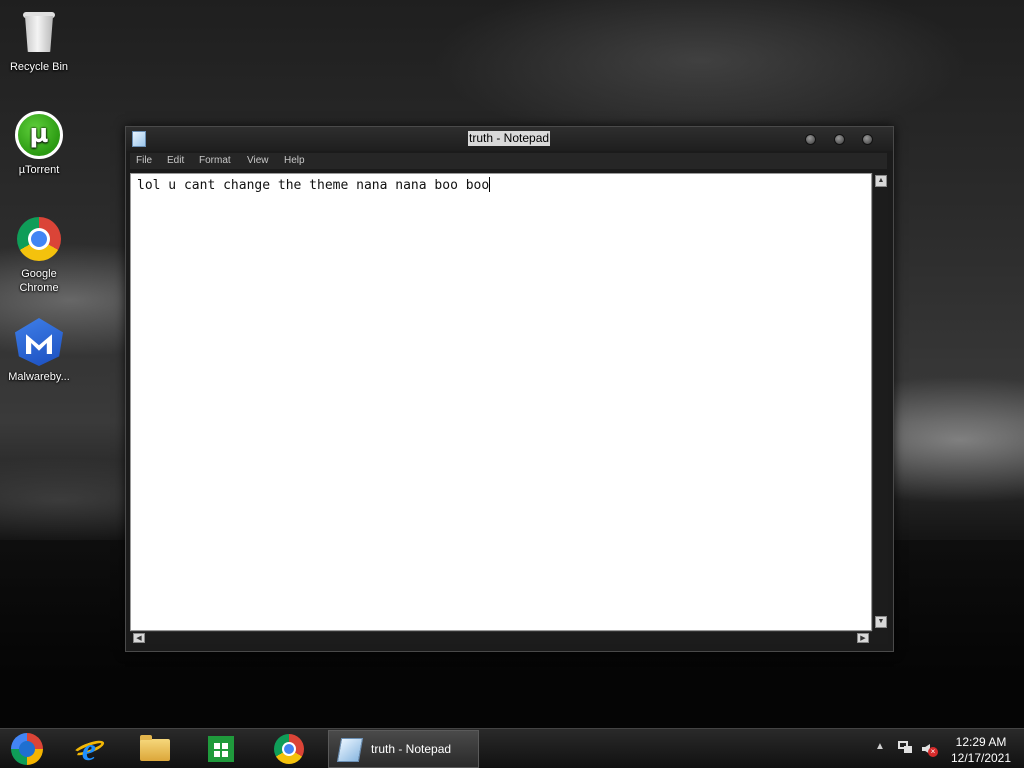  Describe the element at coordinates (39, 32) in the screenshot. I see `recycle-bin-icon` at that location.